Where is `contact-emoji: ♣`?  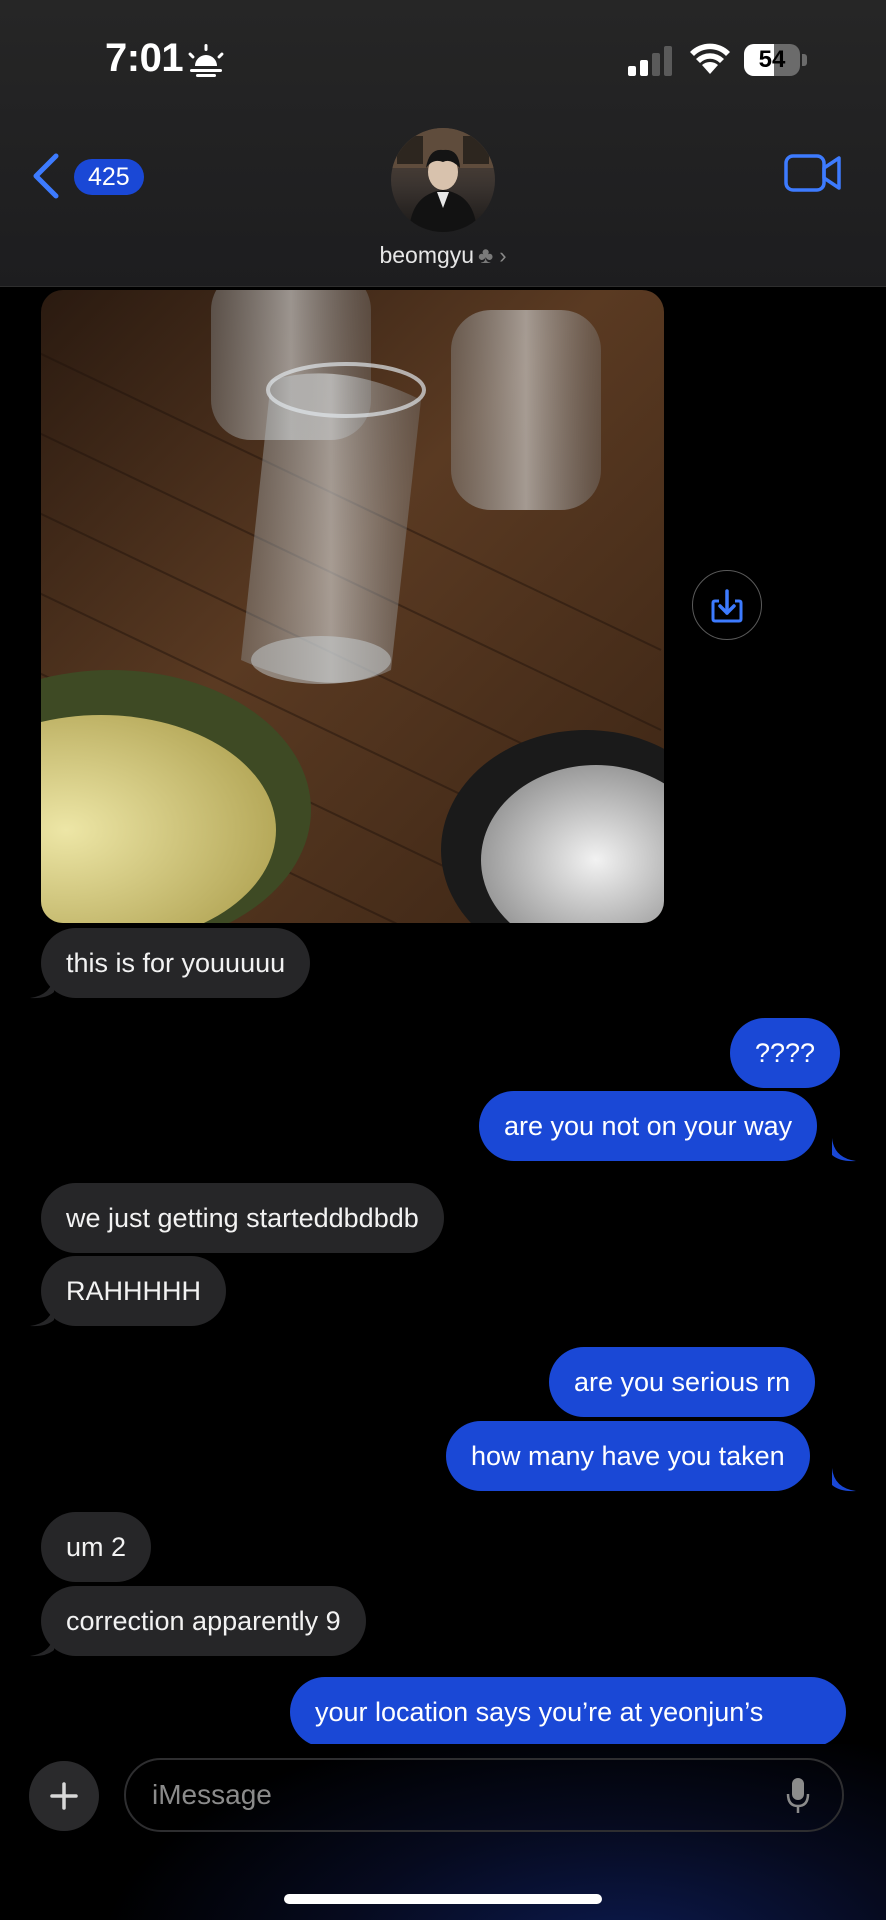
contact-emoji: ♣ is located at coordinates (486, 255).